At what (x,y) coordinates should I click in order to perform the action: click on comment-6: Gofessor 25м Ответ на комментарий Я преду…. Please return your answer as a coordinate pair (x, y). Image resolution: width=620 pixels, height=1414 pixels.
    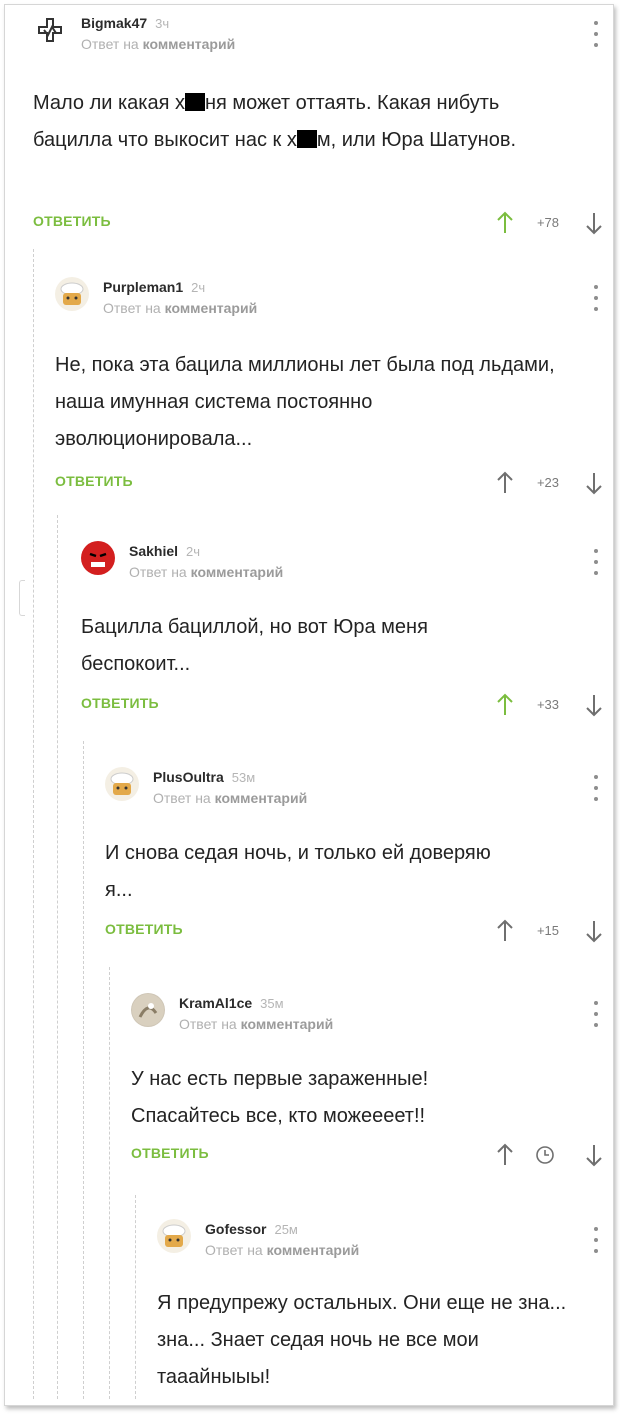
    Looking at the image, I should click on (385, 1312).